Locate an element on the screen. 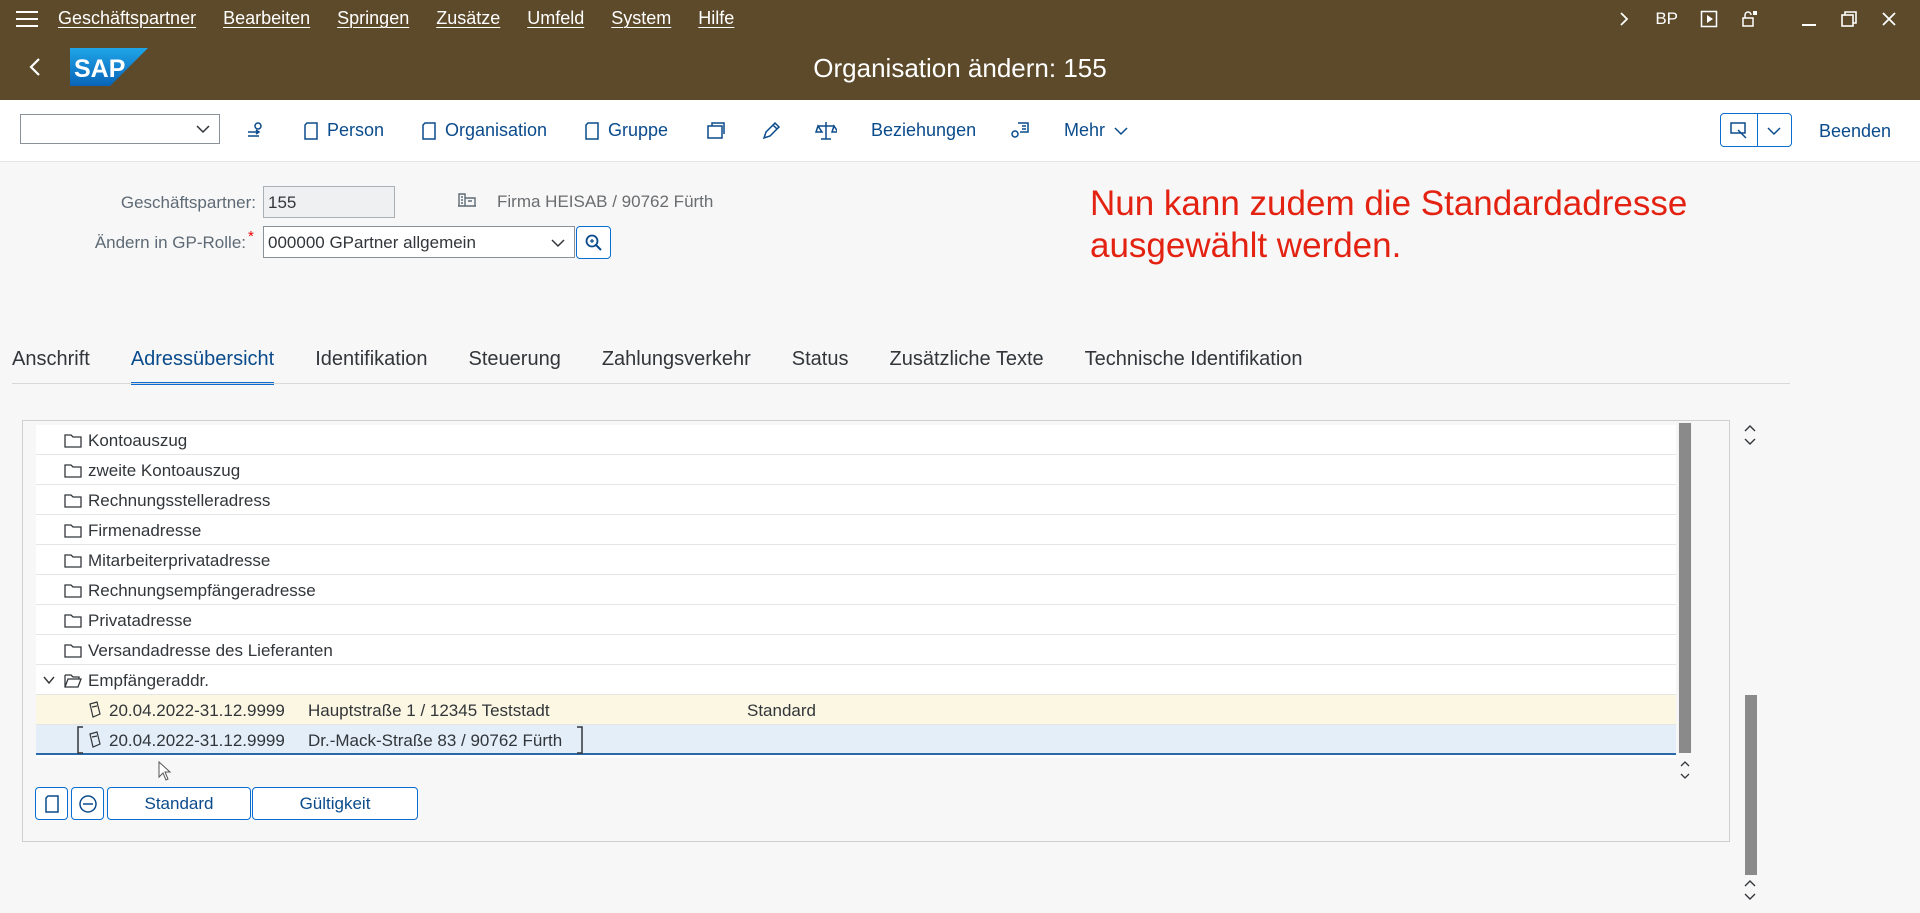  gruppe-label: Gruppe is located at coordinates (638, 130).